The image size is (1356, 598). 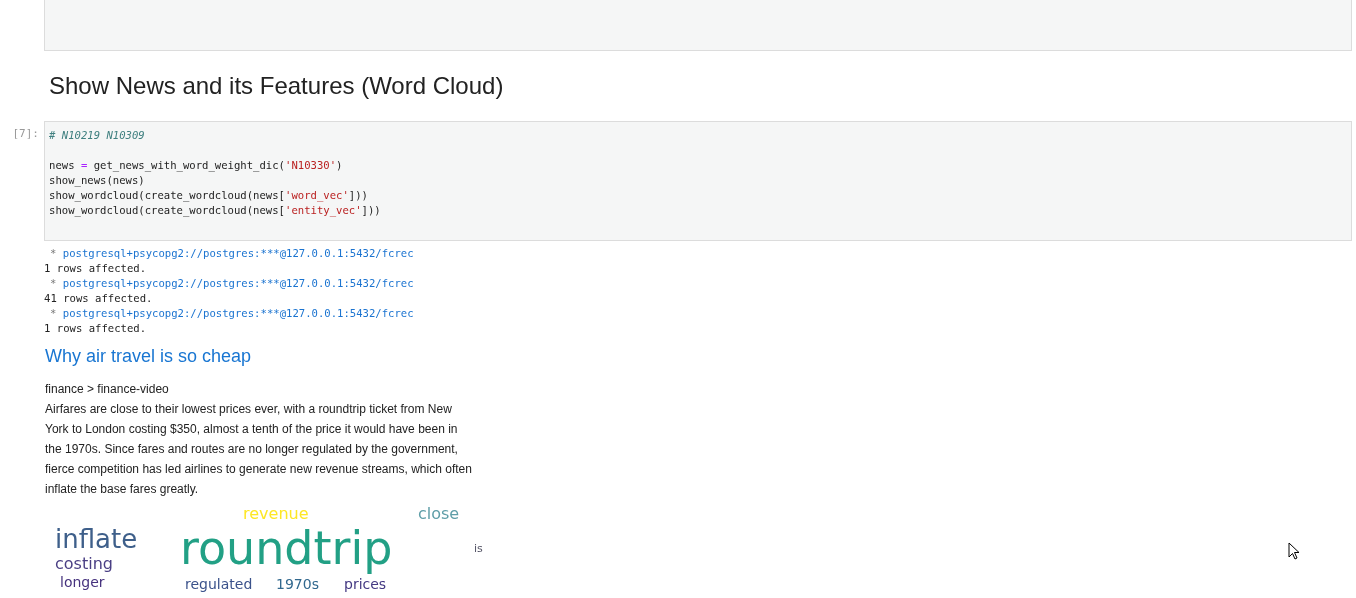 I want to click on code-line: news = get_news_with_word_weight_dic('N10330'), so click(x=196, y=165).